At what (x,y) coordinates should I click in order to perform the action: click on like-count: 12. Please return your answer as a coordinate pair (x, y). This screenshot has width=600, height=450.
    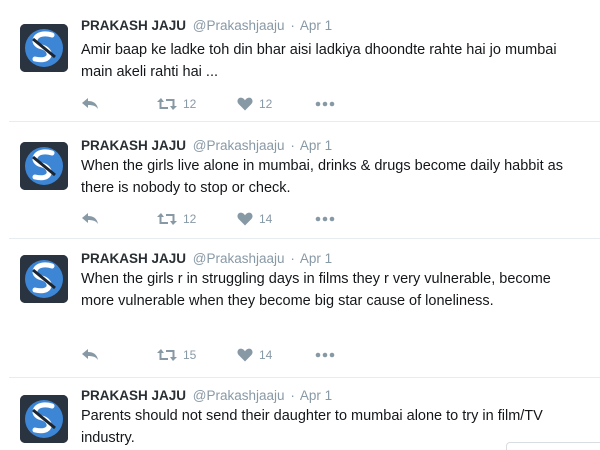
    Looking at the image, I should click on (266, 104).